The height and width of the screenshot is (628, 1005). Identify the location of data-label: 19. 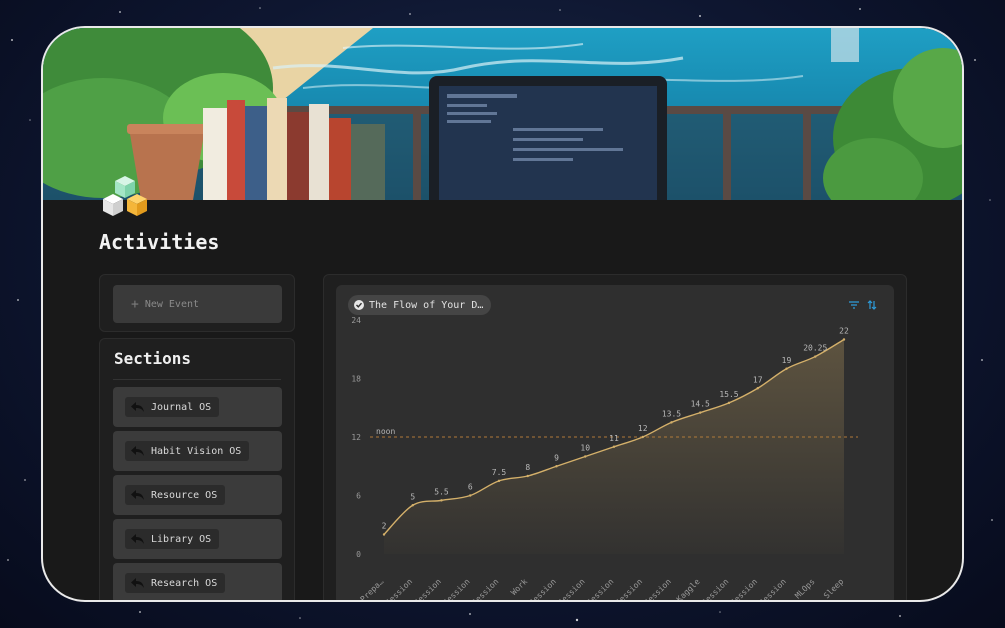
(787, 360).